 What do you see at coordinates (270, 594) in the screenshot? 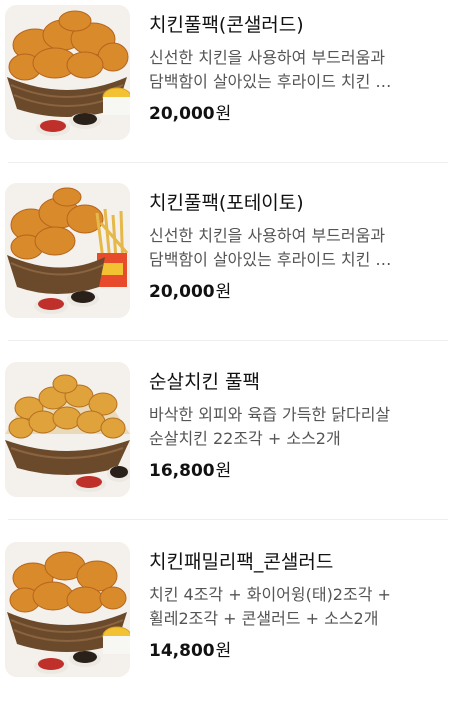
I see `description-line: 치킨 4조각 + 화이어윙(태)2조각 +` at bounding box center [270, 594].